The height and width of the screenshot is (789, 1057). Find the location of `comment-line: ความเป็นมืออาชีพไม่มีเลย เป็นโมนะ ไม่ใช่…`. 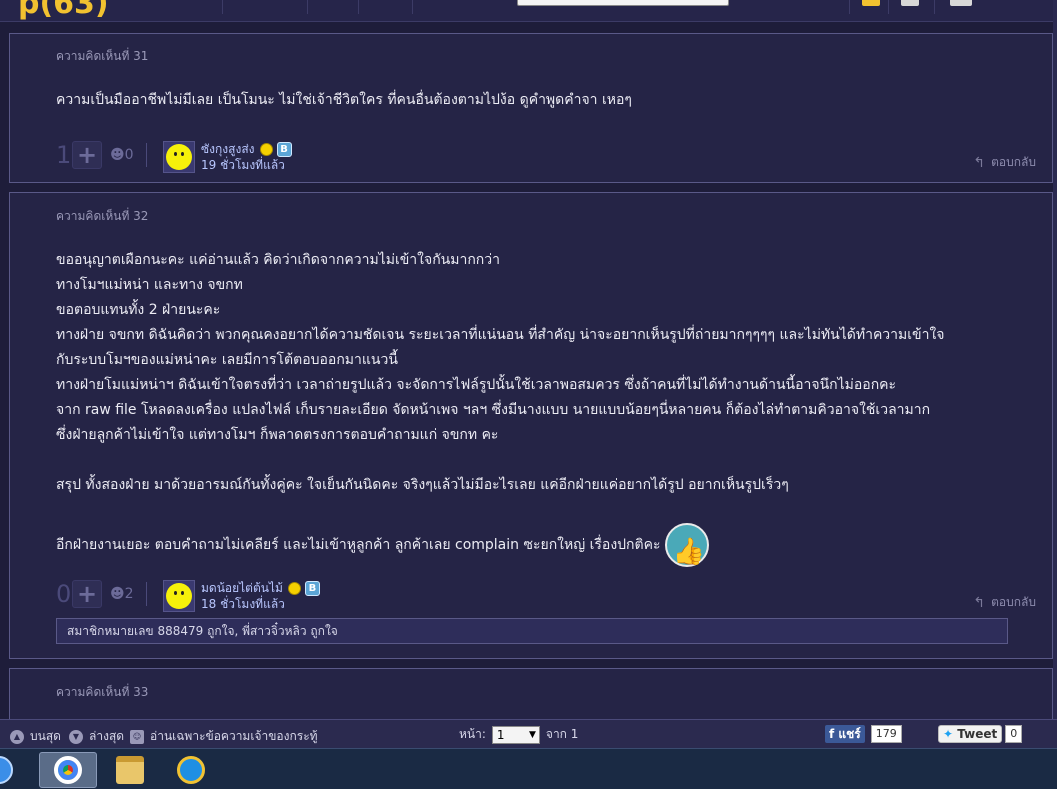

comment-line: ความเป็นมืออาชีพไม่มีเลย เป็นโมนะ ไม่ใช่… is located at coordinates (344, 100).